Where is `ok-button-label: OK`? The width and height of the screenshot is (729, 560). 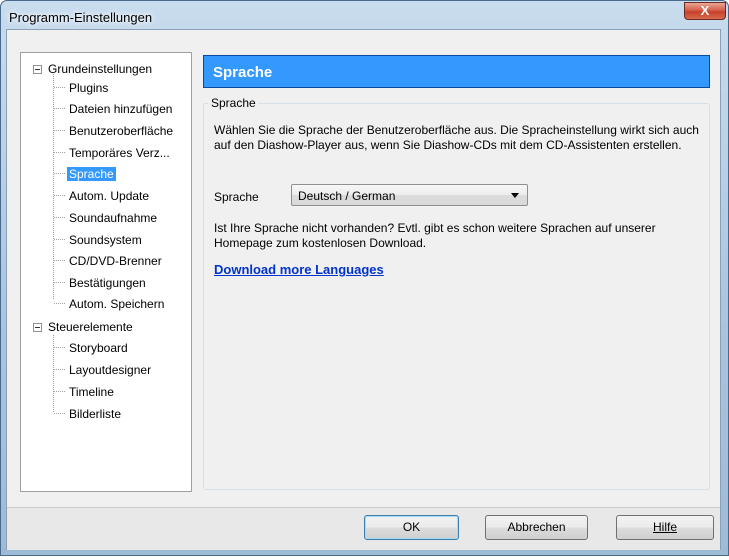
ok-button-label: OK is located at coordinates (411, 527).